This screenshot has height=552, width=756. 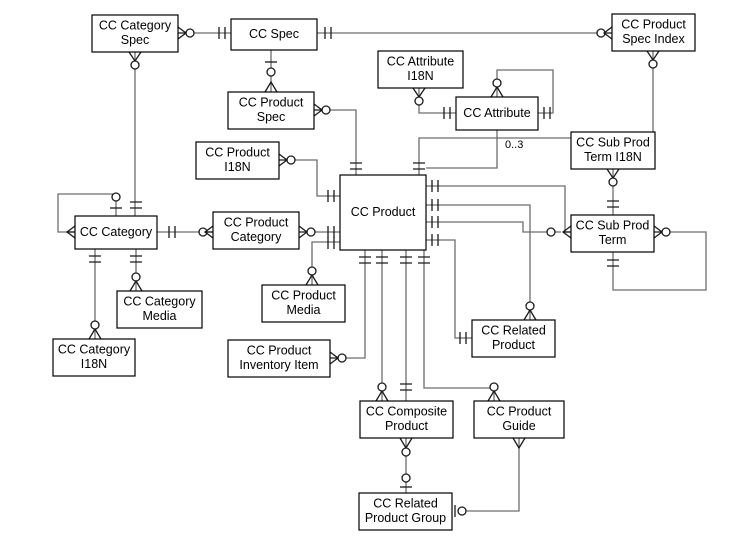 What do you see at coordinates (407, 426) in the screenshot?
I see `entity-label: Product` at bounding box center [407, 426].